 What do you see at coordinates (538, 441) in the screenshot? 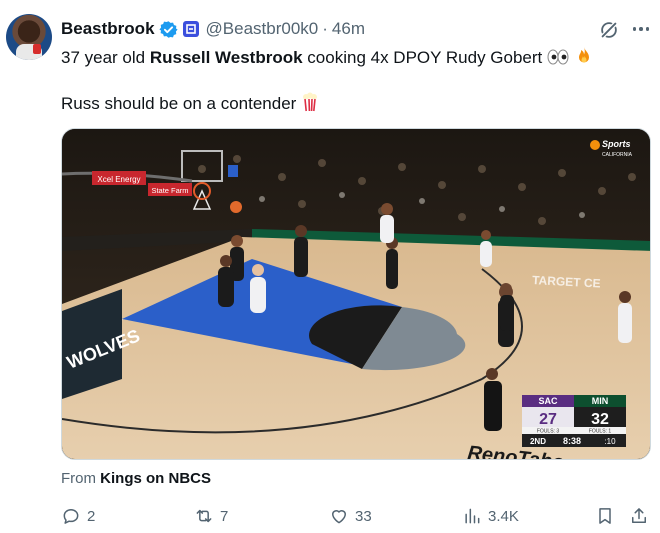
I see `quarter: 2ND` at bounding box center [538, 441].